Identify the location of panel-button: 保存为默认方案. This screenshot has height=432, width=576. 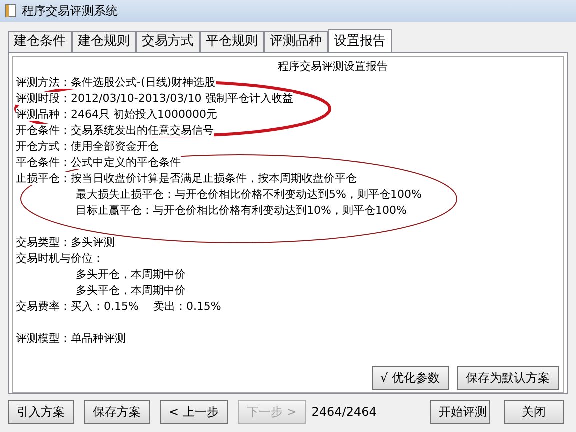
(508, 378).